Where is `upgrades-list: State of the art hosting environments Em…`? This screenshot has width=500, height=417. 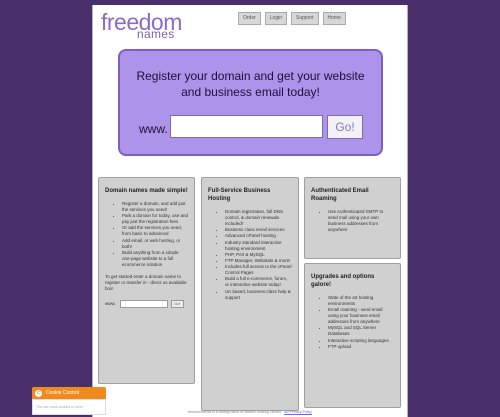 upgrades-list: State of the art hosting environments Em… is located at coordinates (352, 322).